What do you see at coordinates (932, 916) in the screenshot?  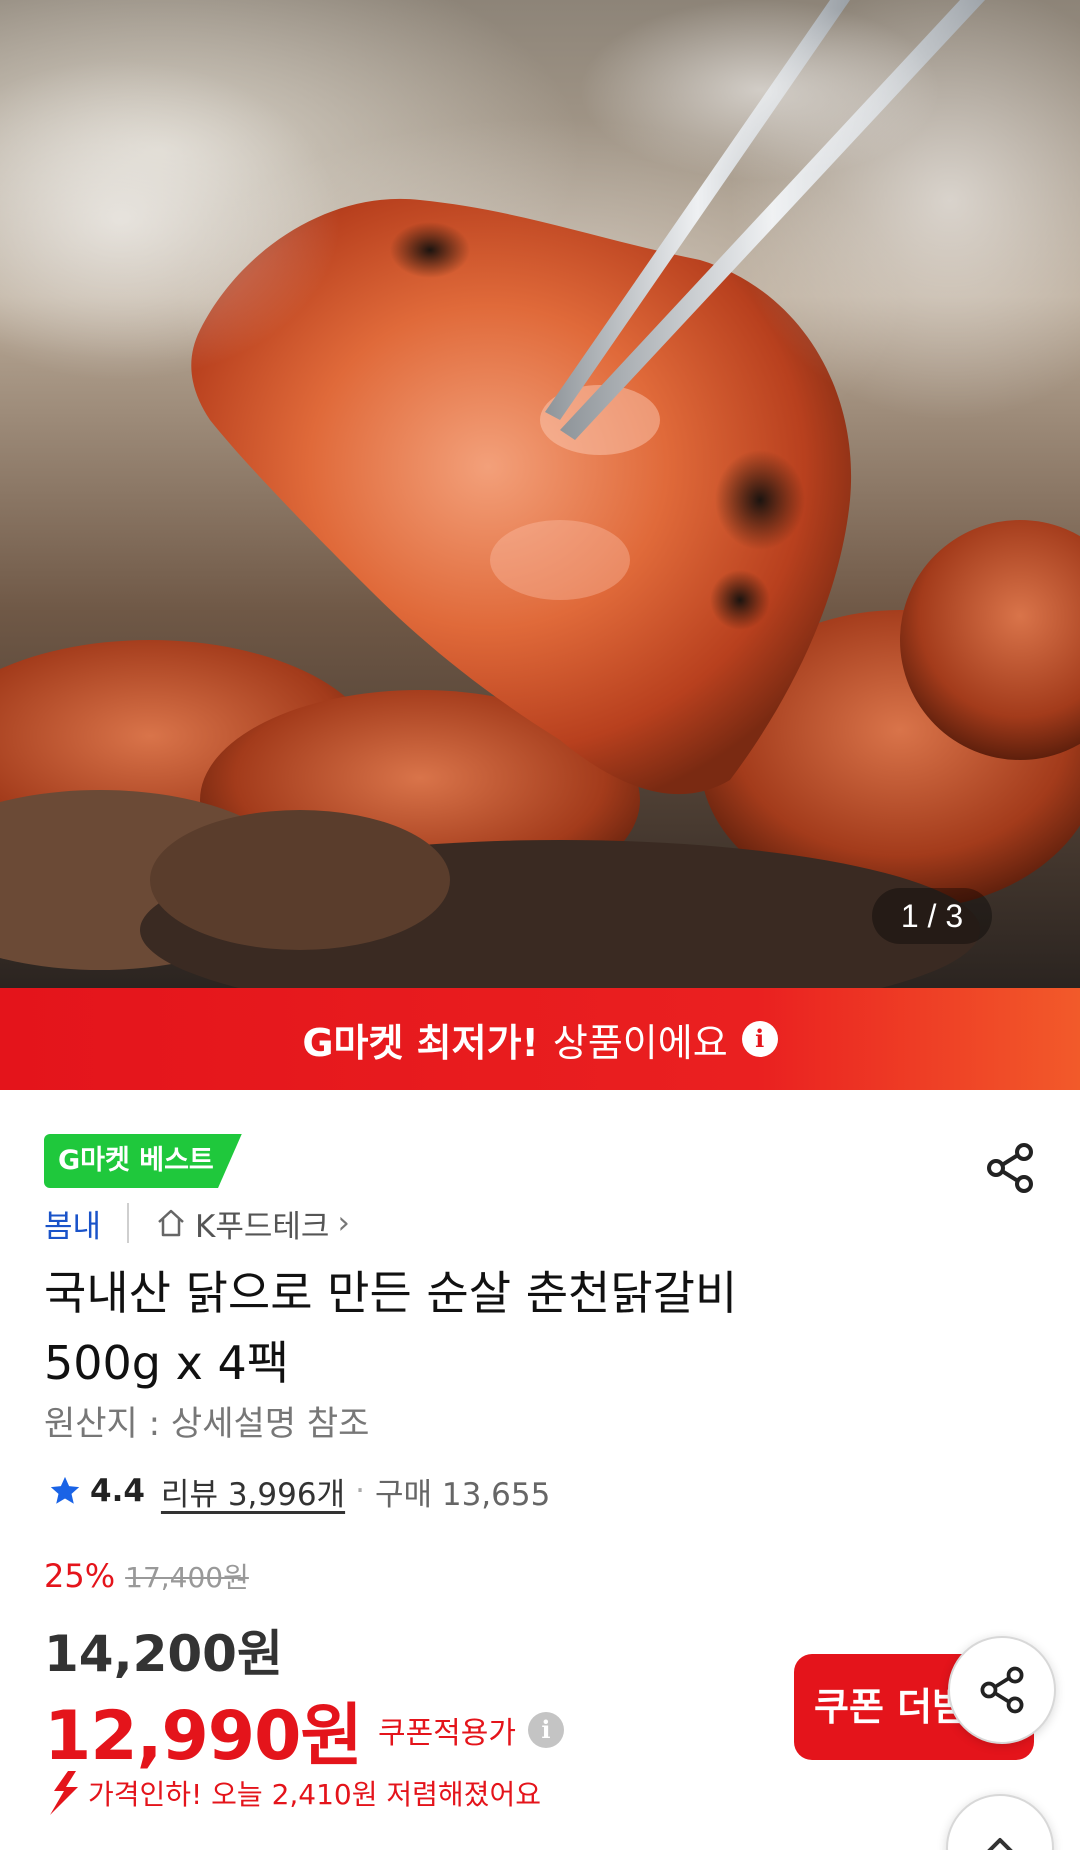 I see `image-counter: 1 / 3` at bounding box center [932, 916].